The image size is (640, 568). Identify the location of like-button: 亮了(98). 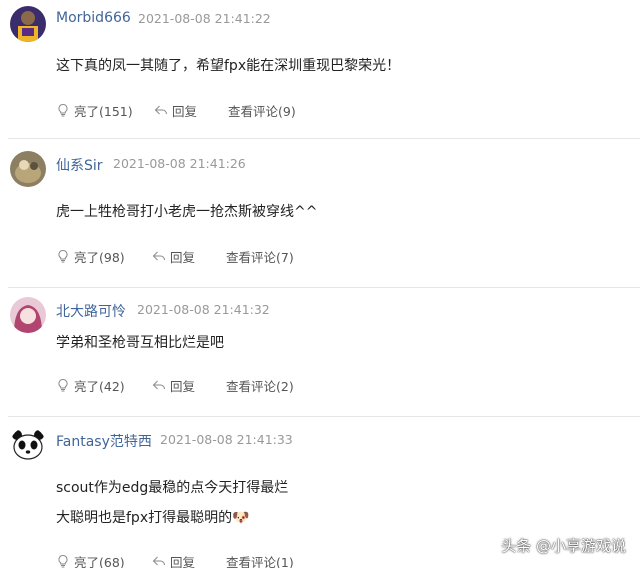
(90, 256).